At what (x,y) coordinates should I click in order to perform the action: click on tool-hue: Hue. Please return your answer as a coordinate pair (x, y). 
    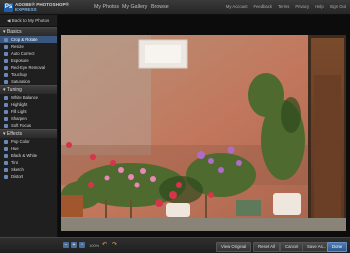
    Looking at the image, I should click on (28, 148).